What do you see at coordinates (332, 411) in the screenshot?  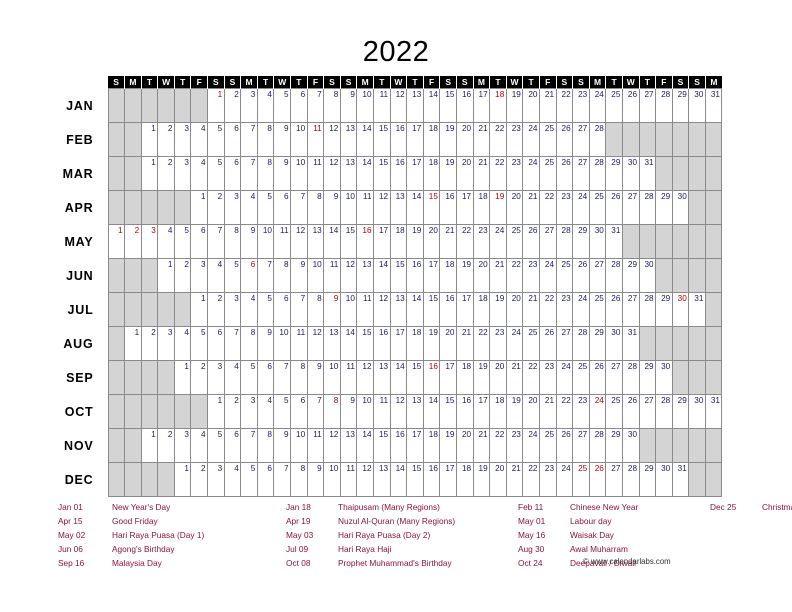 I see `day-cell-holiday: 8` at bounding box center [332, 411].